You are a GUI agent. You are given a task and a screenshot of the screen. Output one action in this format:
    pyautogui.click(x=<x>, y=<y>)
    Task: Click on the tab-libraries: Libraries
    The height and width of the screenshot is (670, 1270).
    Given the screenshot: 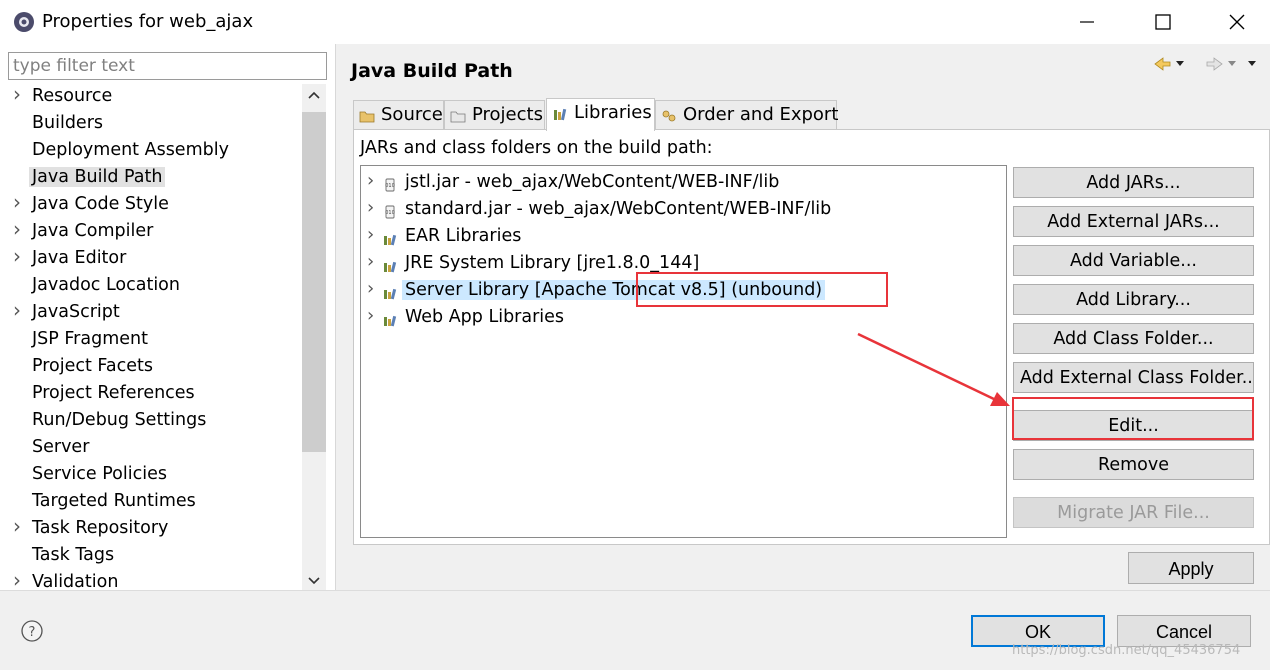 What is the action you would take?
    pyautogui.click(x=600, y=114)
    